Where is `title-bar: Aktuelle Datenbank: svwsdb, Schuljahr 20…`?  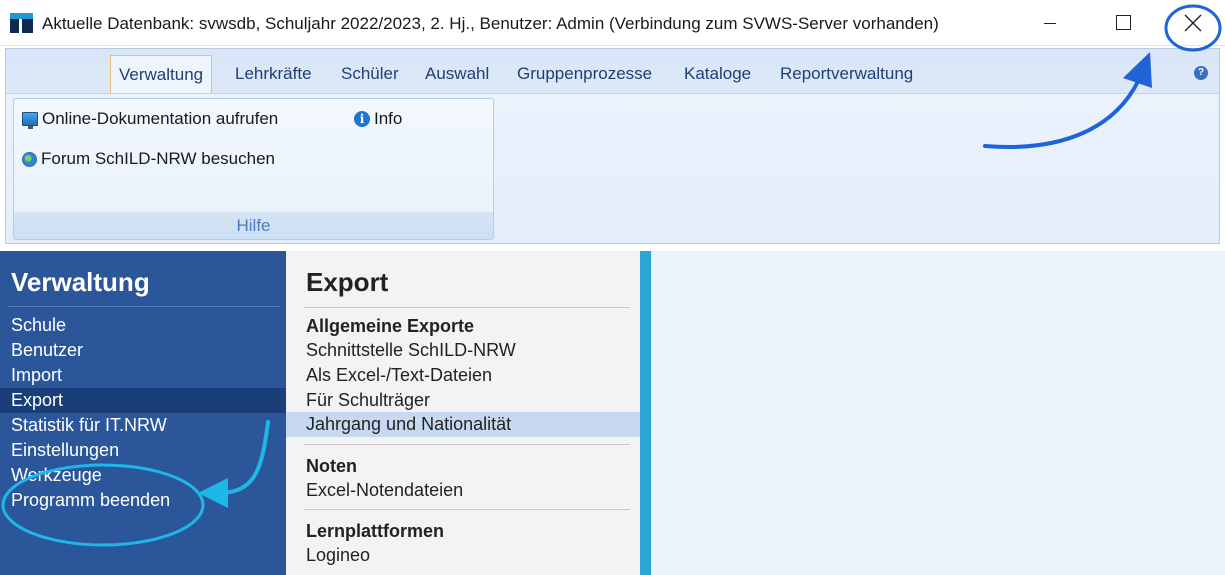 title-bar: Aktuelle Datenbank: svwsdb, Schuljahr 20… is located at coordinates (612, 23).